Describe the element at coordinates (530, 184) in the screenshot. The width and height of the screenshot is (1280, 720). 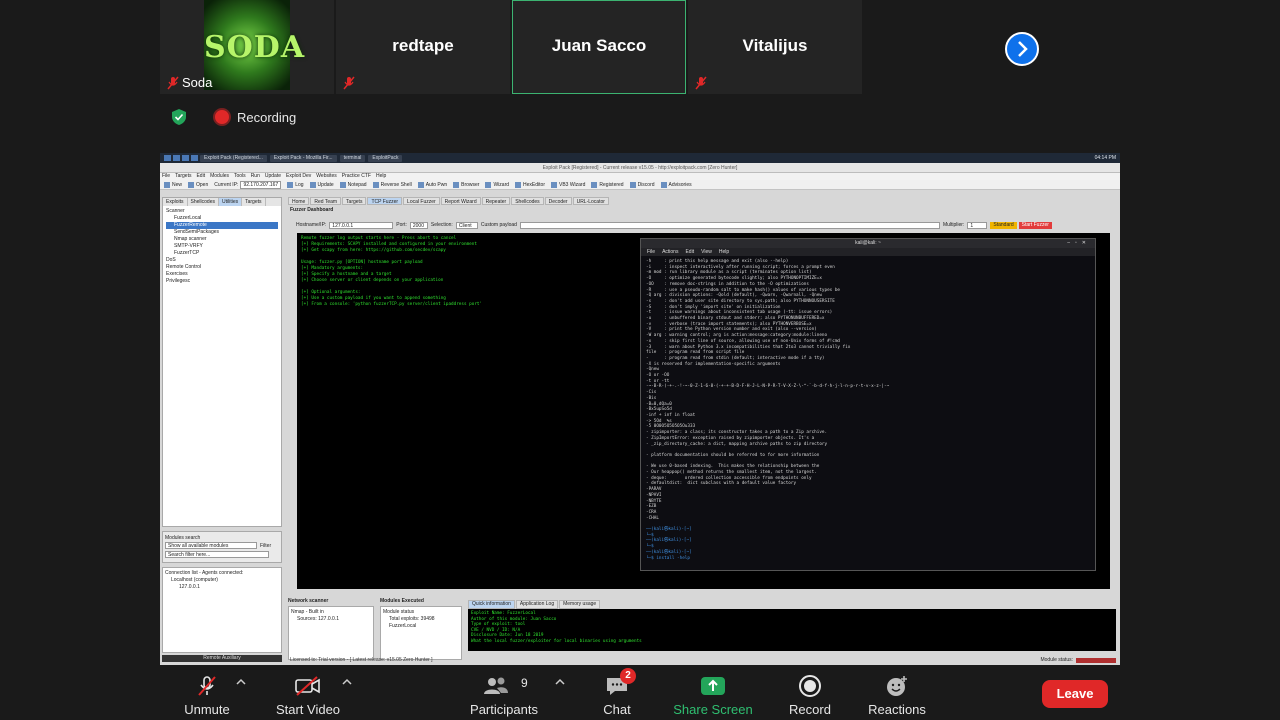
I see `hexeditor-button: HexEditor` at that location.